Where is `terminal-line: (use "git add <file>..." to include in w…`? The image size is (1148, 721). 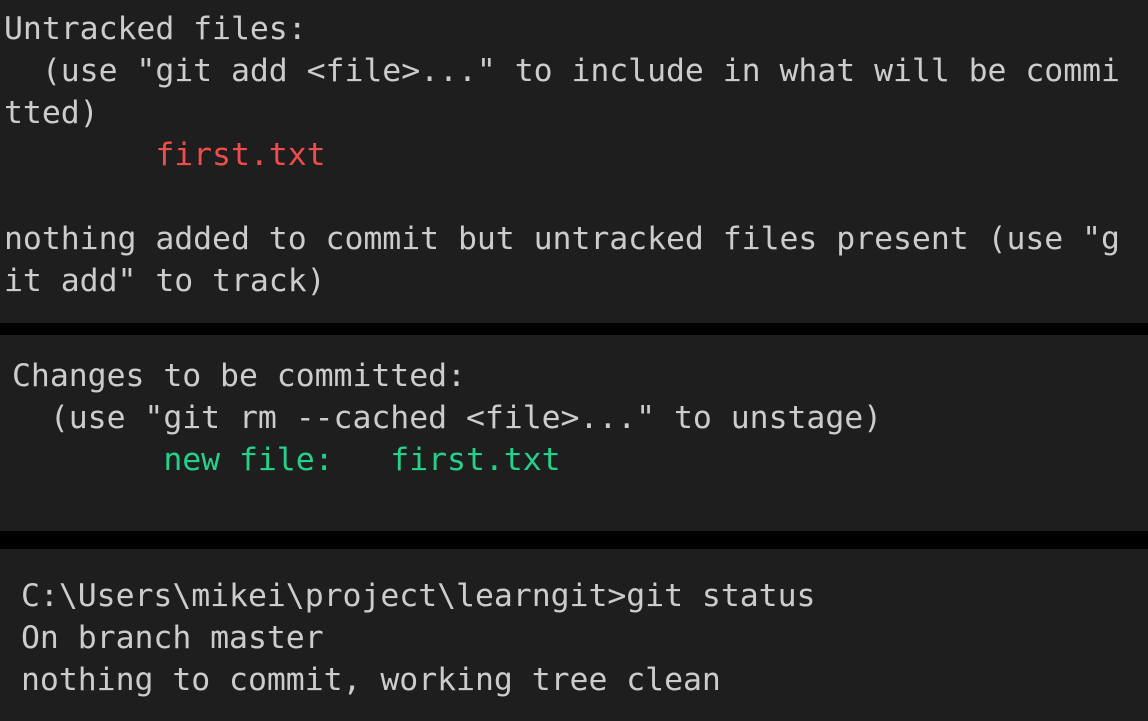
terminal-line: (use "git add <file>..." to include in w… is located at coordinates (562, 71).